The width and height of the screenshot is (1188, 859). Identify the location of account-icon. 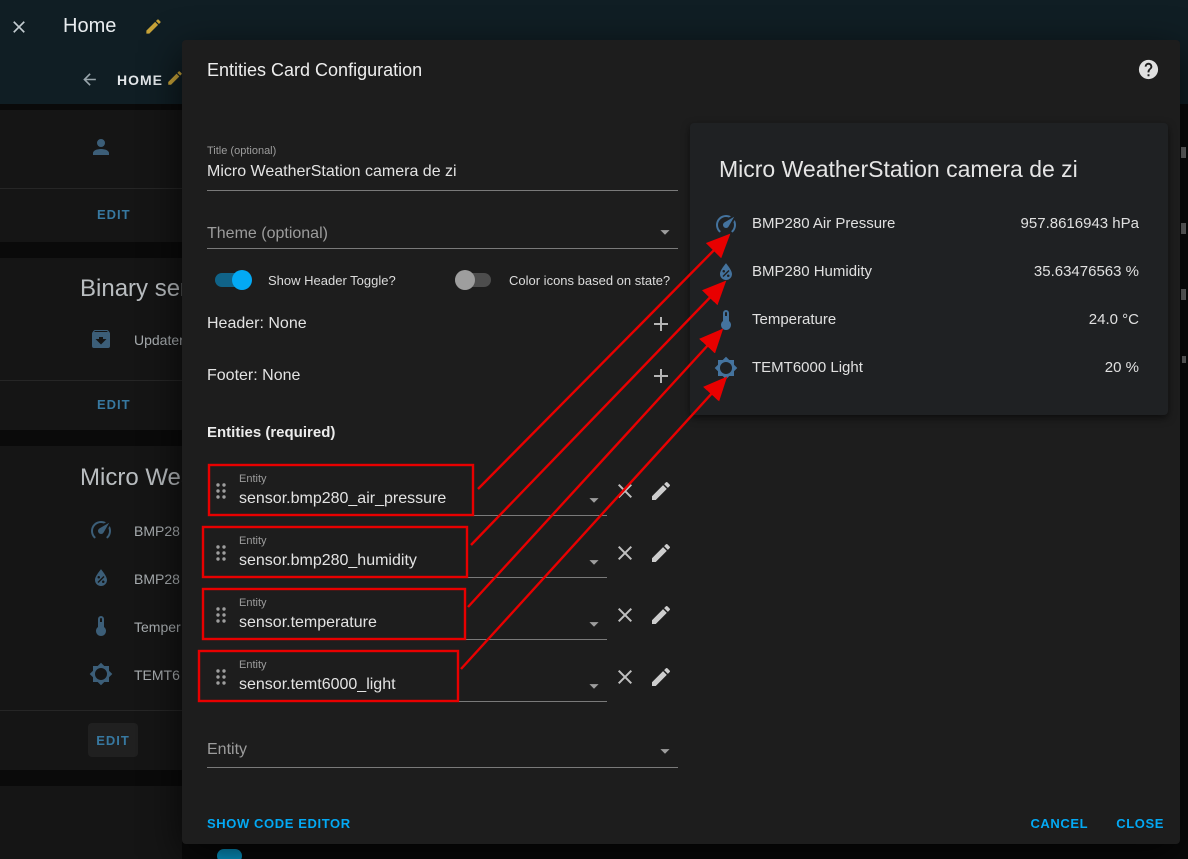
(101, 147).